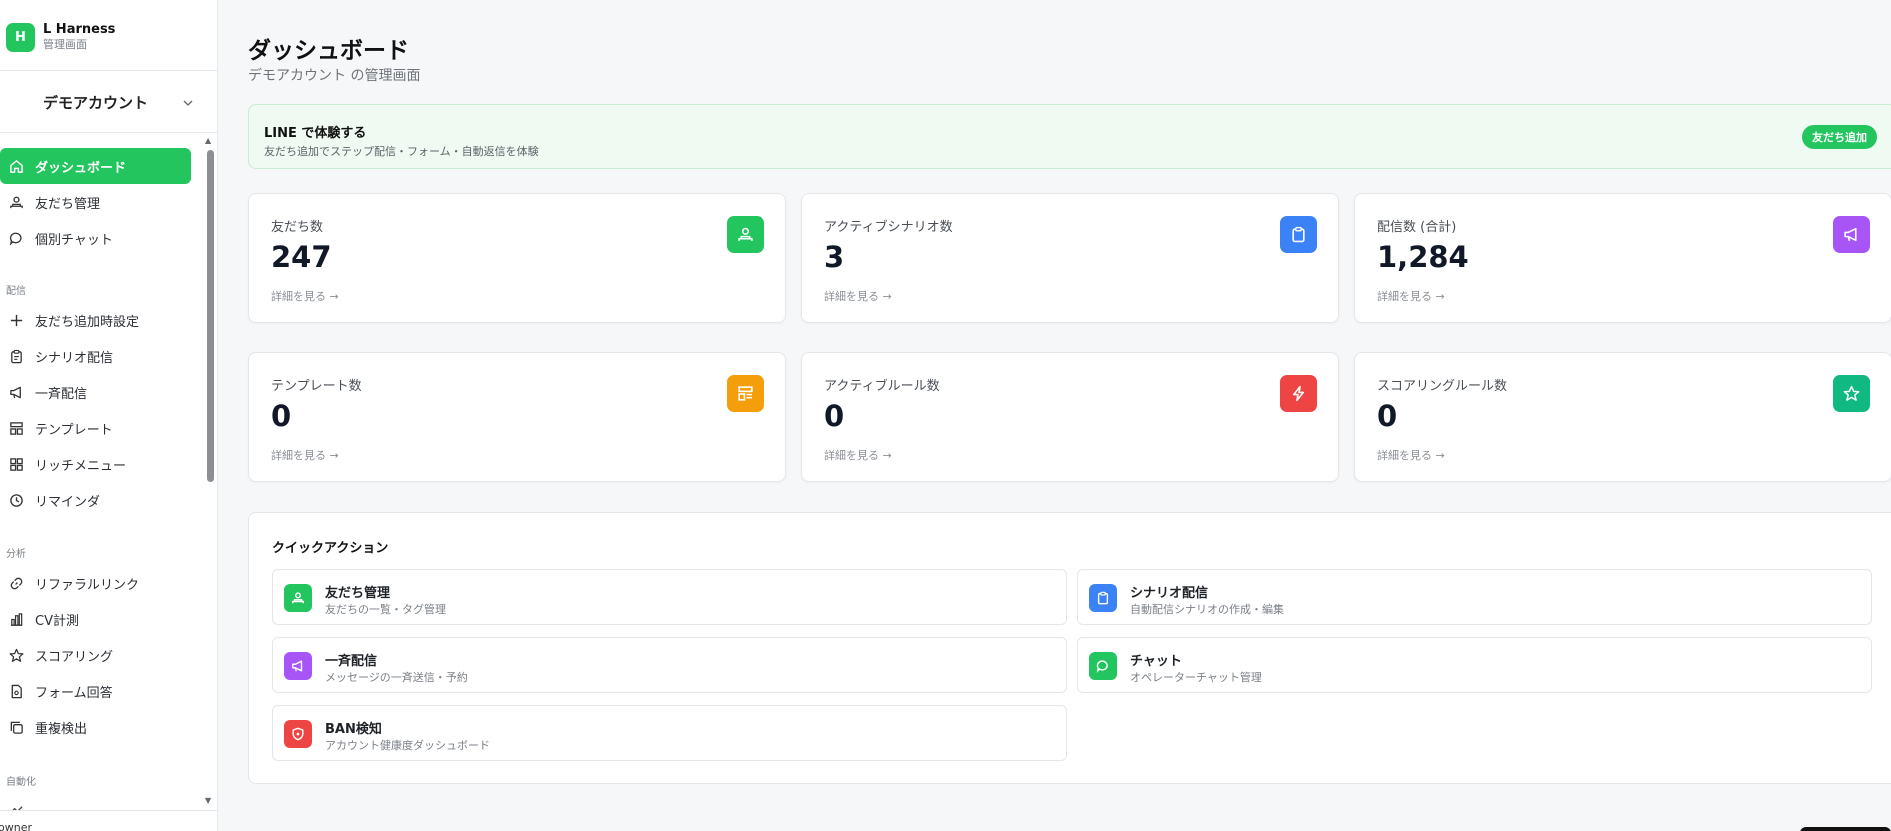 This screenshot has height=831, width=1891. I want to click on brand-text: L Harness 管理画面, so click(79, 37).